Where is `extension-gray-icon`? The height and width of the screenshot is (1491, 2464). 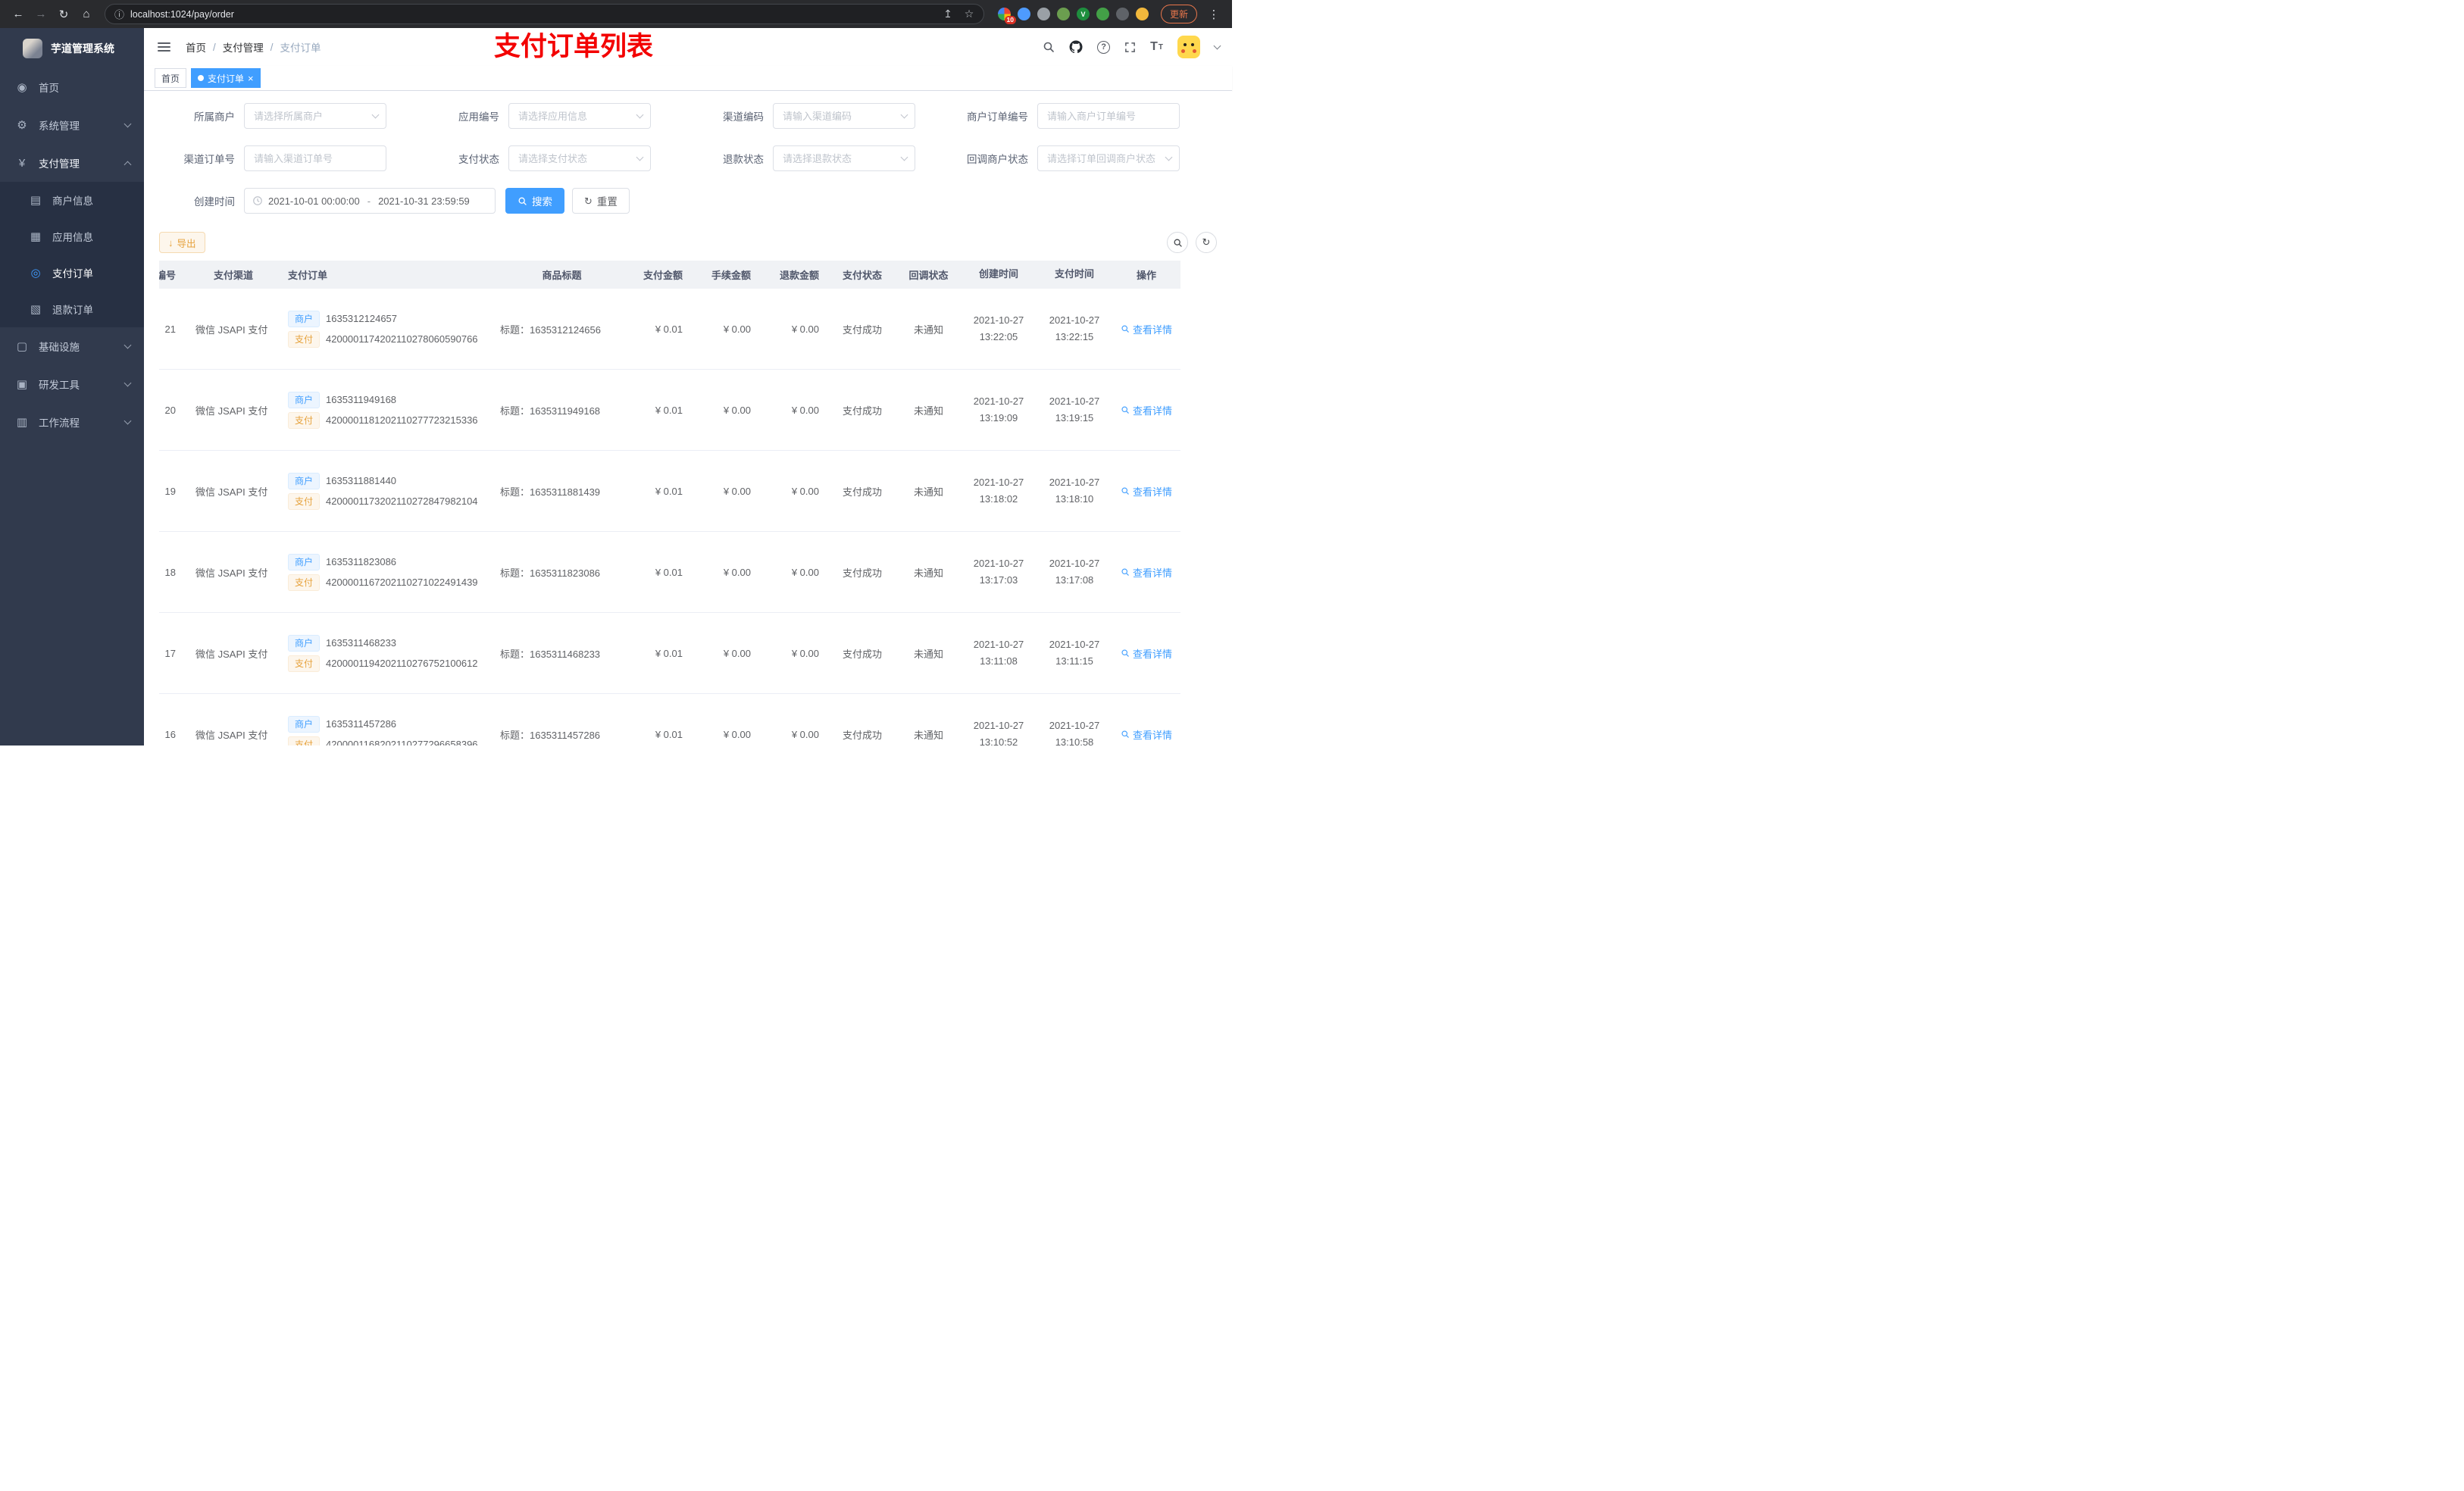 extension-gray-icon is located at coordinates (1043, 14).